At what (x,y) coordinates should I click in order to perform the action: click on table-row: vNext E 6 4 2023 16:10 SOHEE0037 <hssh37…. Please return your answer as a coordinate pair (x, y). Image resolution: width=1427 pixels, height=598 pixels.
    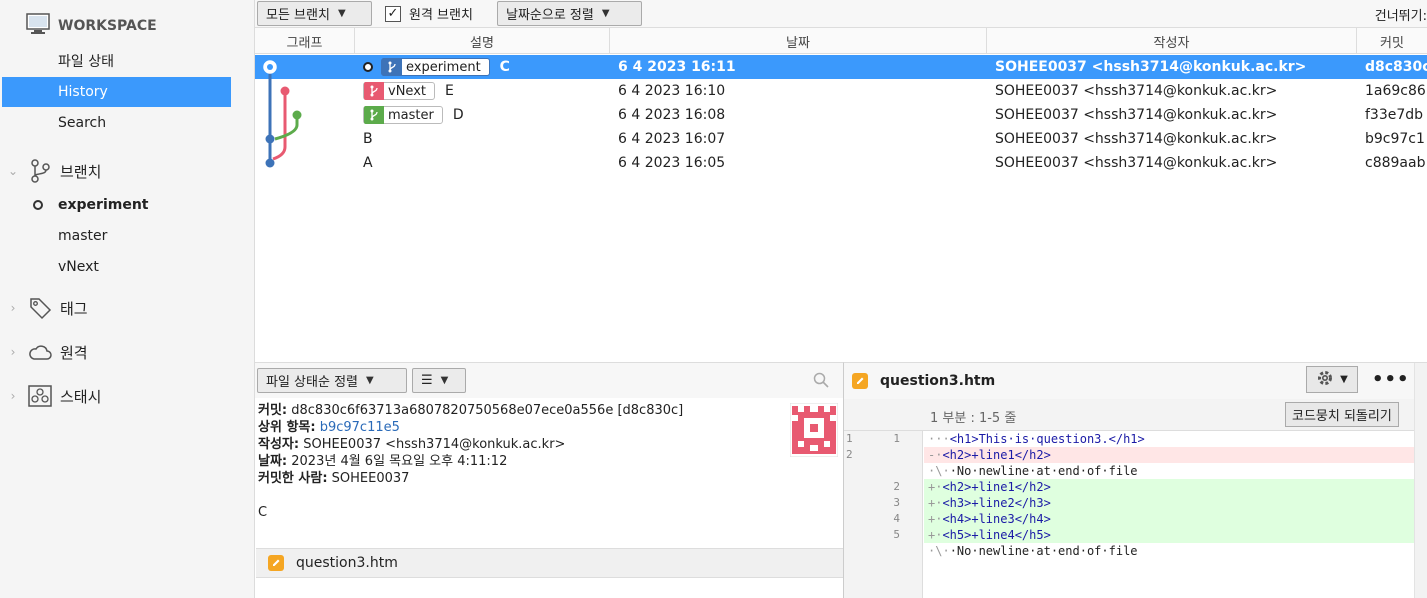
    Looking at the image, I should click on (841, 91).